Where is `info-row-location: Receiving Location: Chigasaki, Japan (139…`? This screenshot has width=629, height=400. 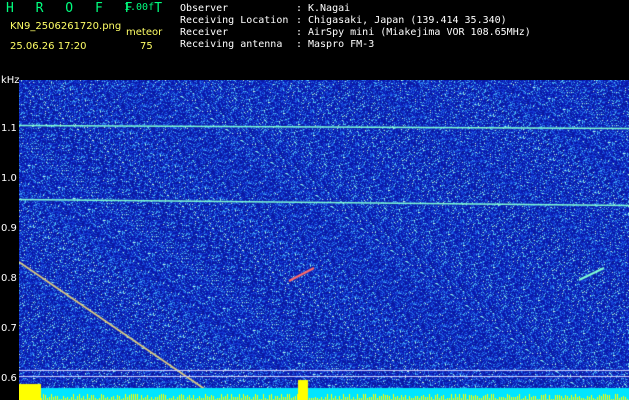
info-row-location: Receiving Location: Chigasaki, Japan (139… is located at coordinates (343, 20).